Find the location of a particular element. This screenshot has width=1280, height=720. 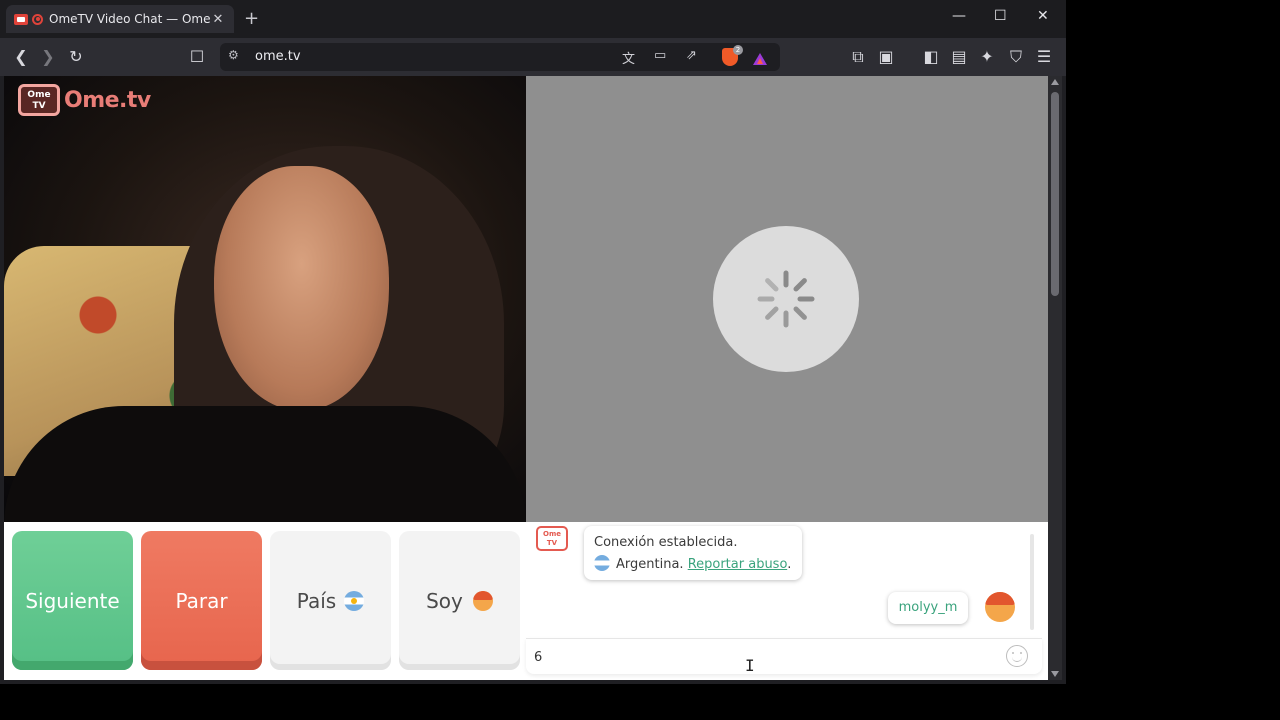

person-body is located at coordinates (265, 464).